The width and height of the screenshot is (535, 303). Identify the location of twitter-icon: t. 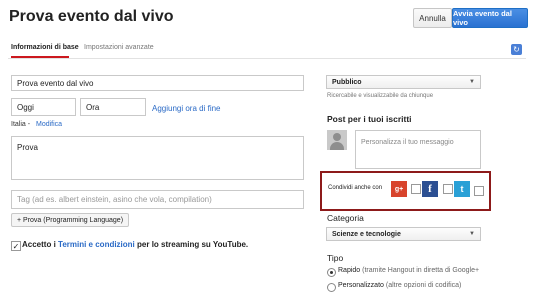
(462, 189).